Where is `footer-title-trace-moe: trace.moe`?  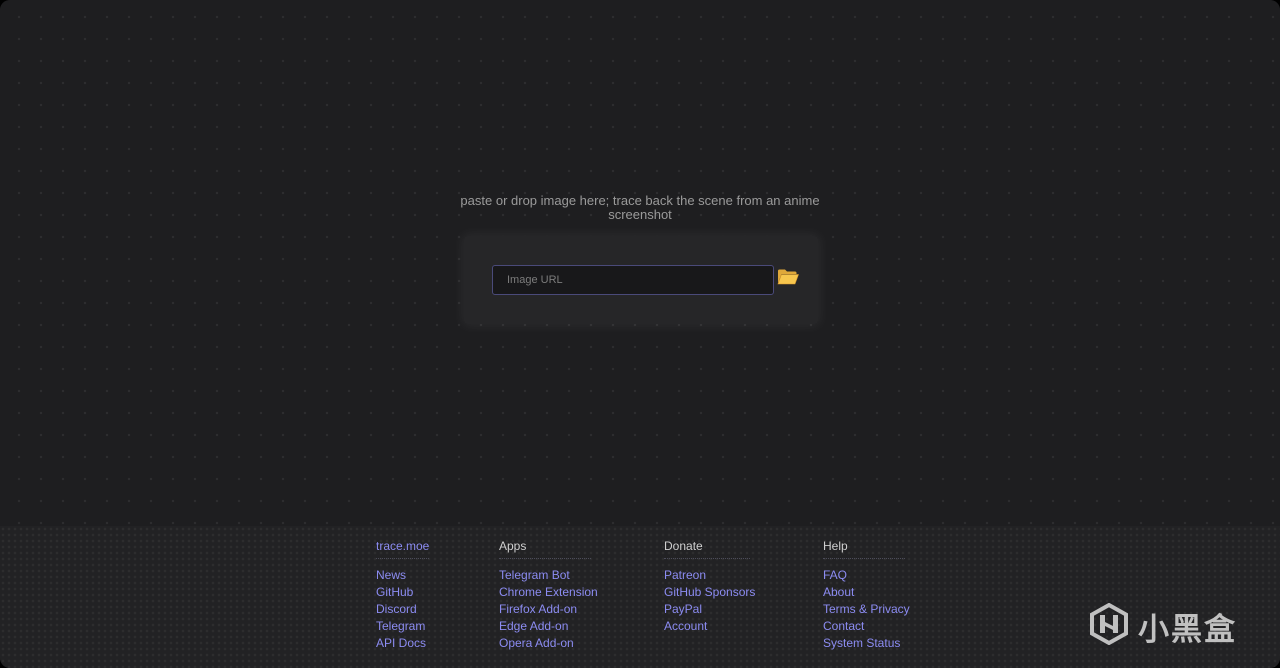 footer-title-trace-moe: trace.moe is located at coordinates (402, 546).